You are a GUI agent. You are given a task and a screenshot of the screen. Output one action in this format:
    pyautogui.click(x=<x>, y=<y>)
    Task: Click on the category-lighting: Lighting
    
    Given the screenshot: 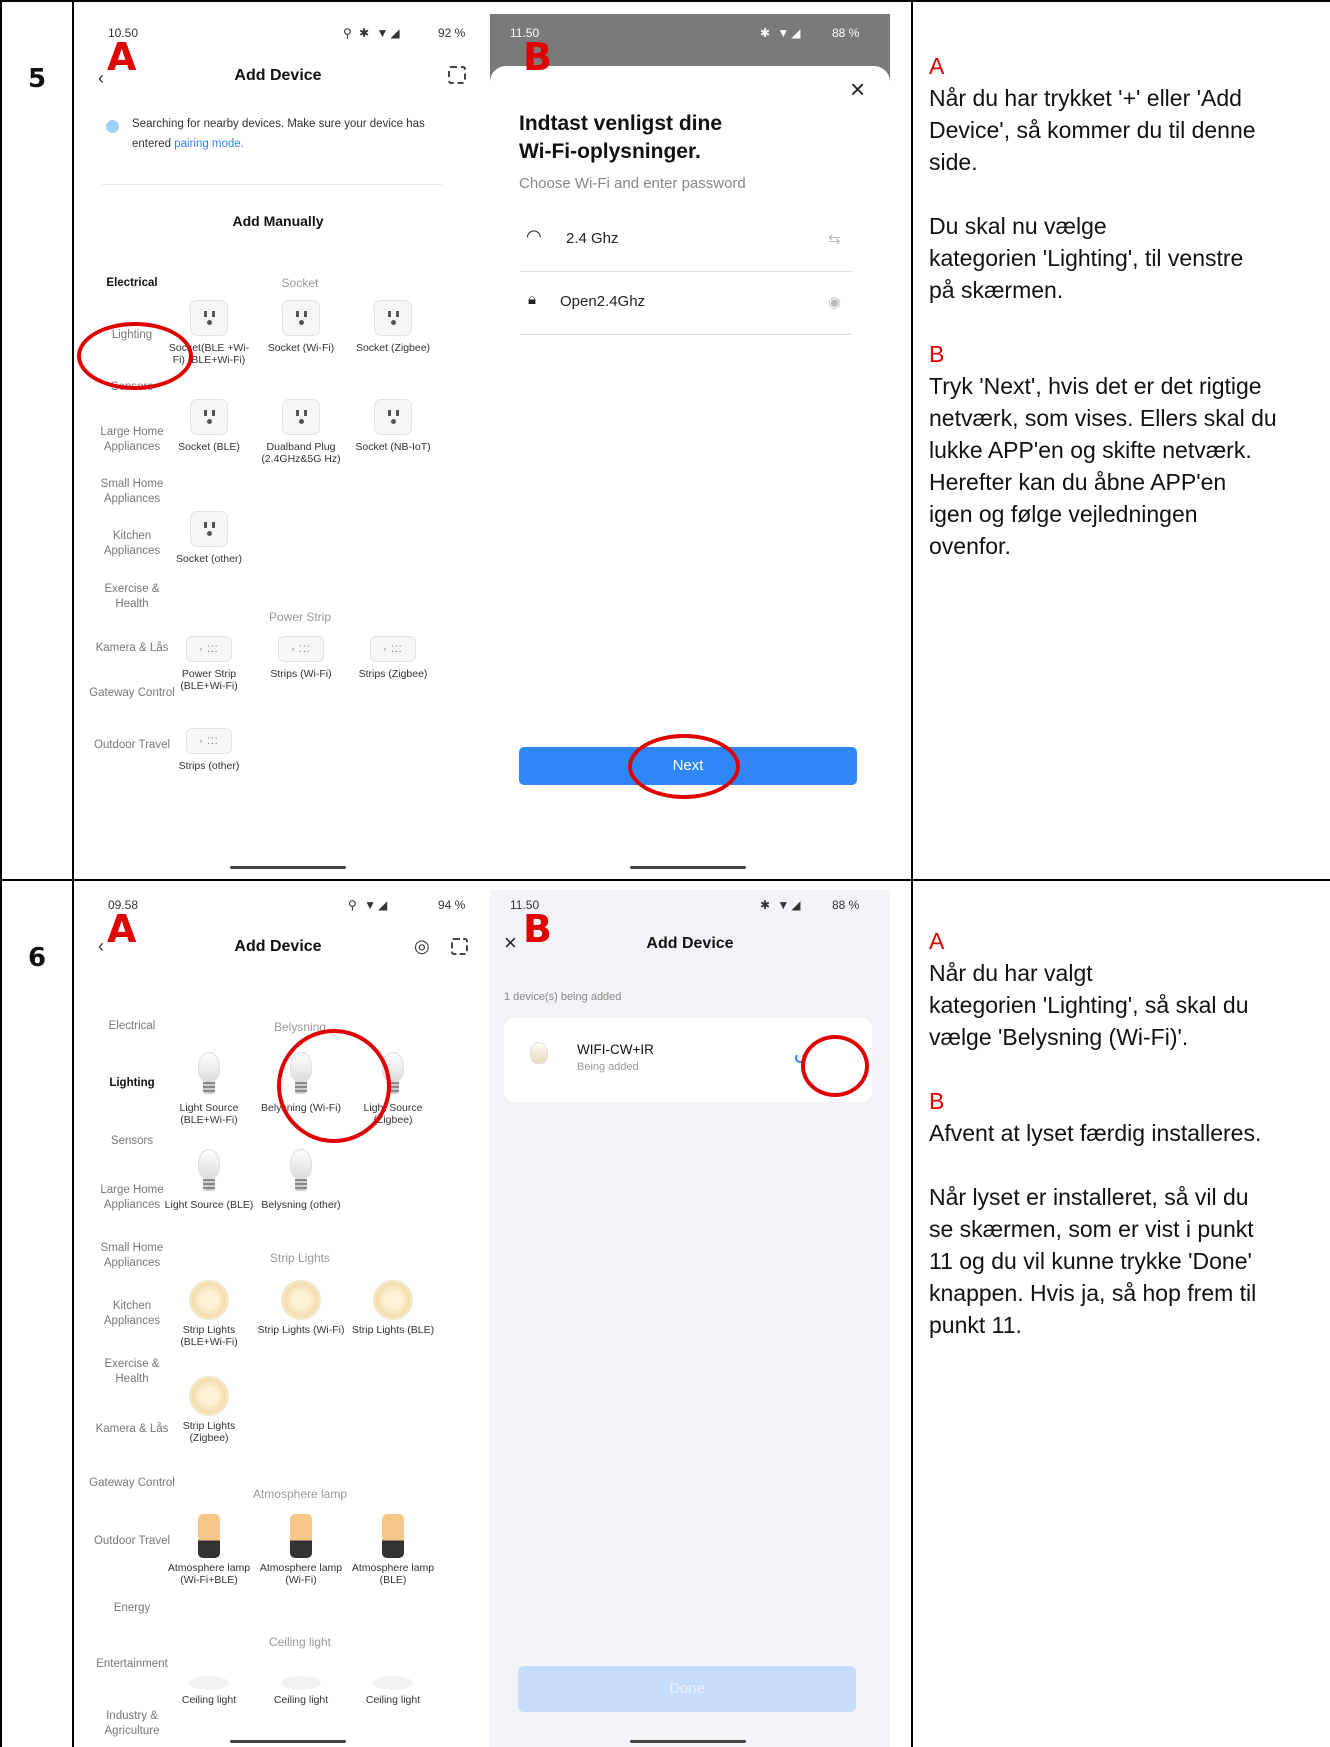 What is the action you would take?
    pyautogui.click(x=132, y=1083)
    